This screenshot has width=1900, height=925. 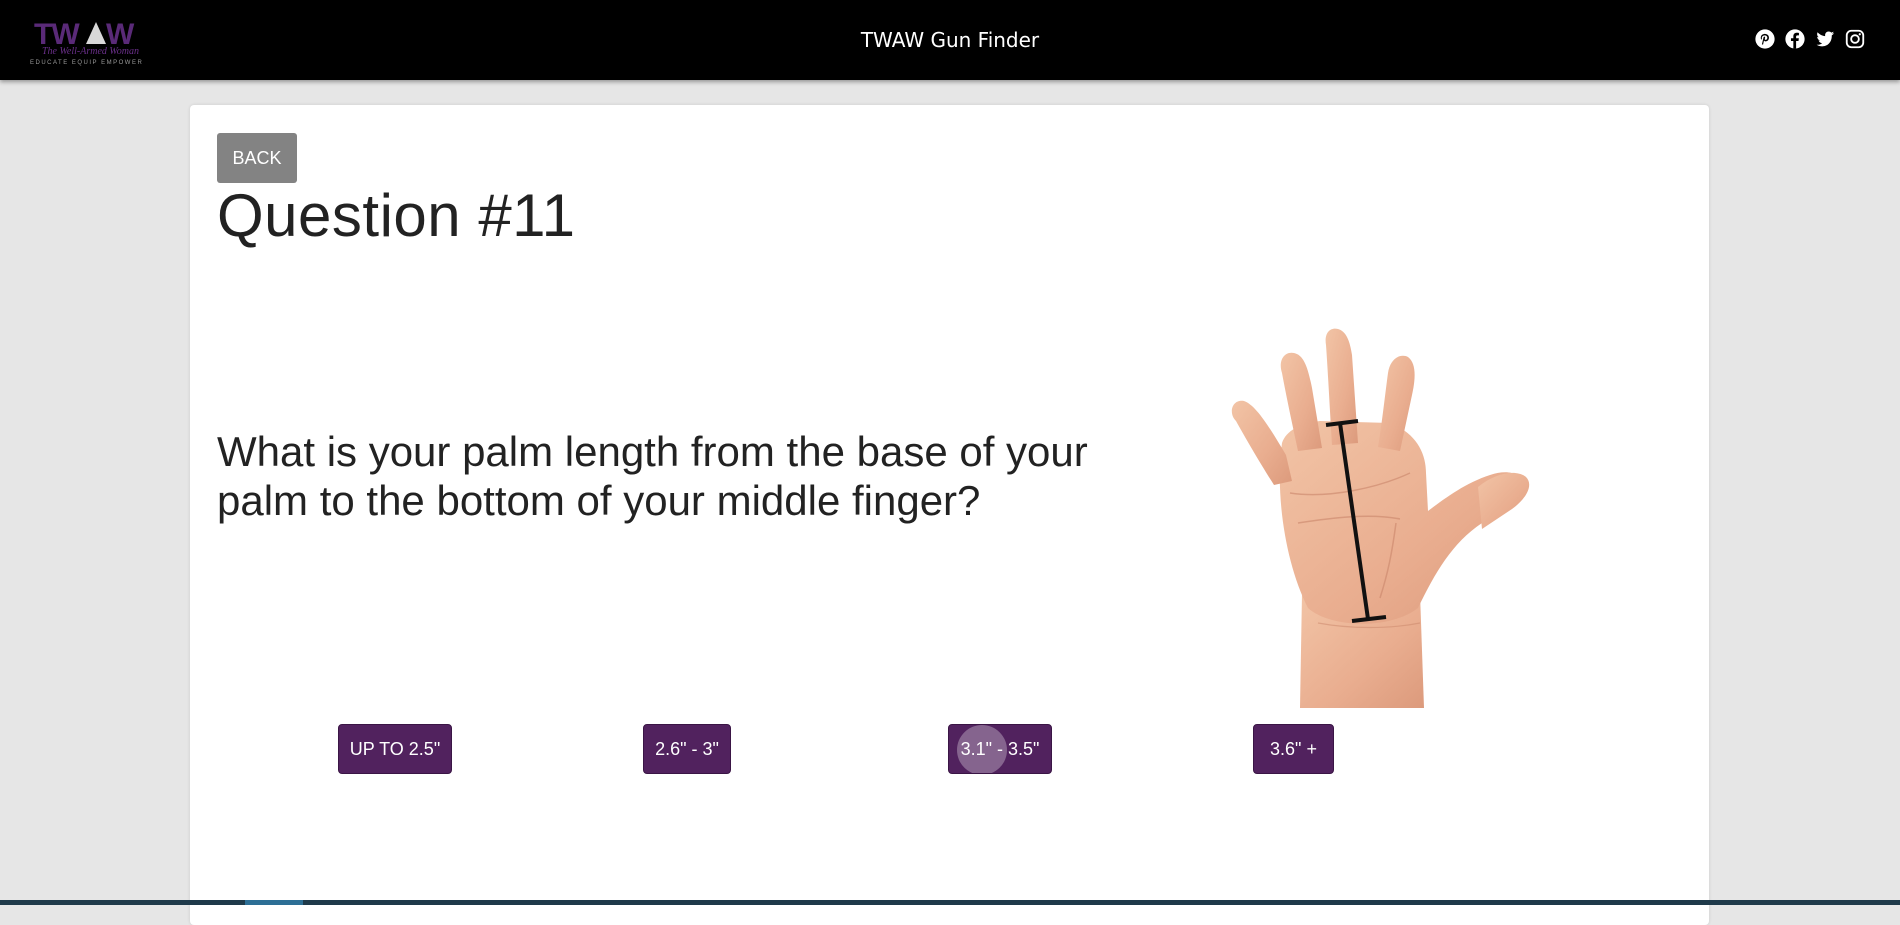 I want to click on palm-measurement-image, so click(x=1405, y=490).